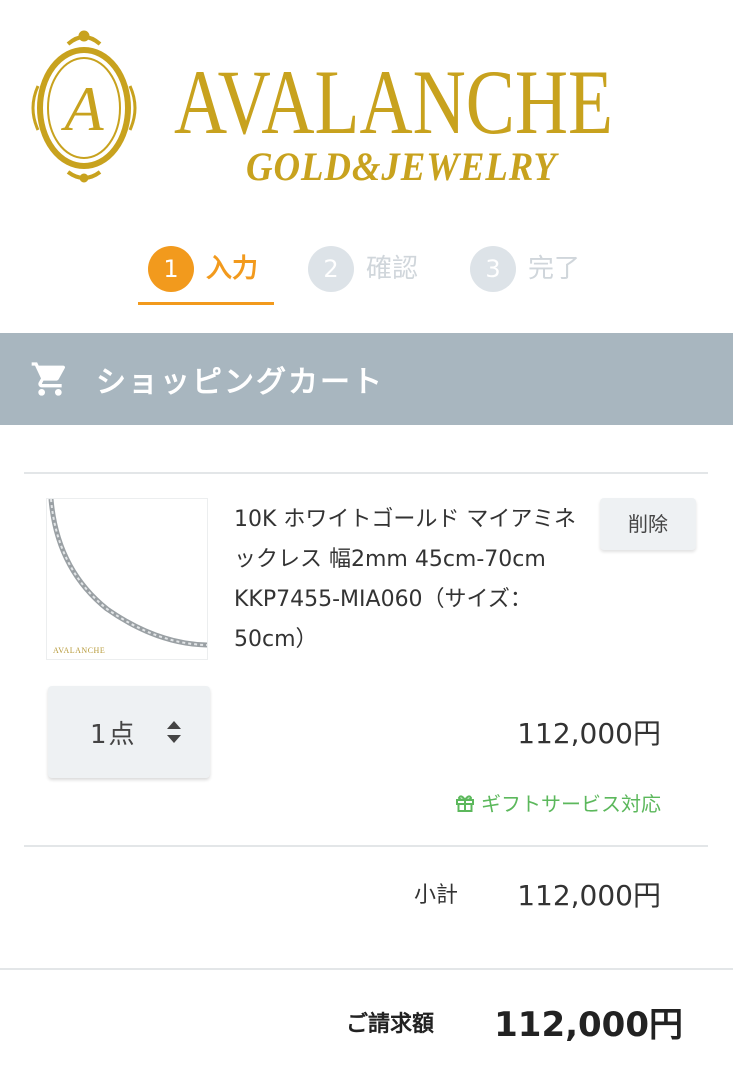 This screenshot has height=1080, width=733. I want to click on sort-arrows-icon, so click(173, 732).